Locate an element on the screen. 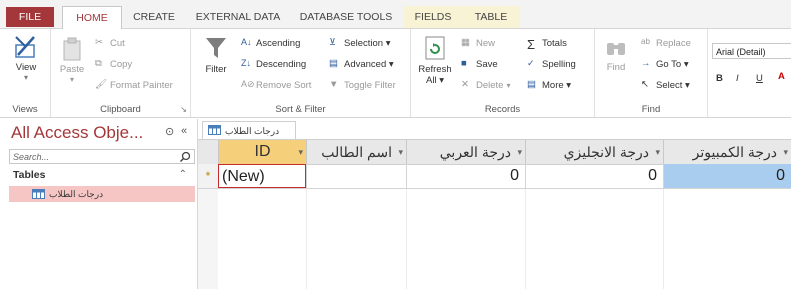 The image size is (791, 289). select-all-corner is located at coordinates (208, 152).